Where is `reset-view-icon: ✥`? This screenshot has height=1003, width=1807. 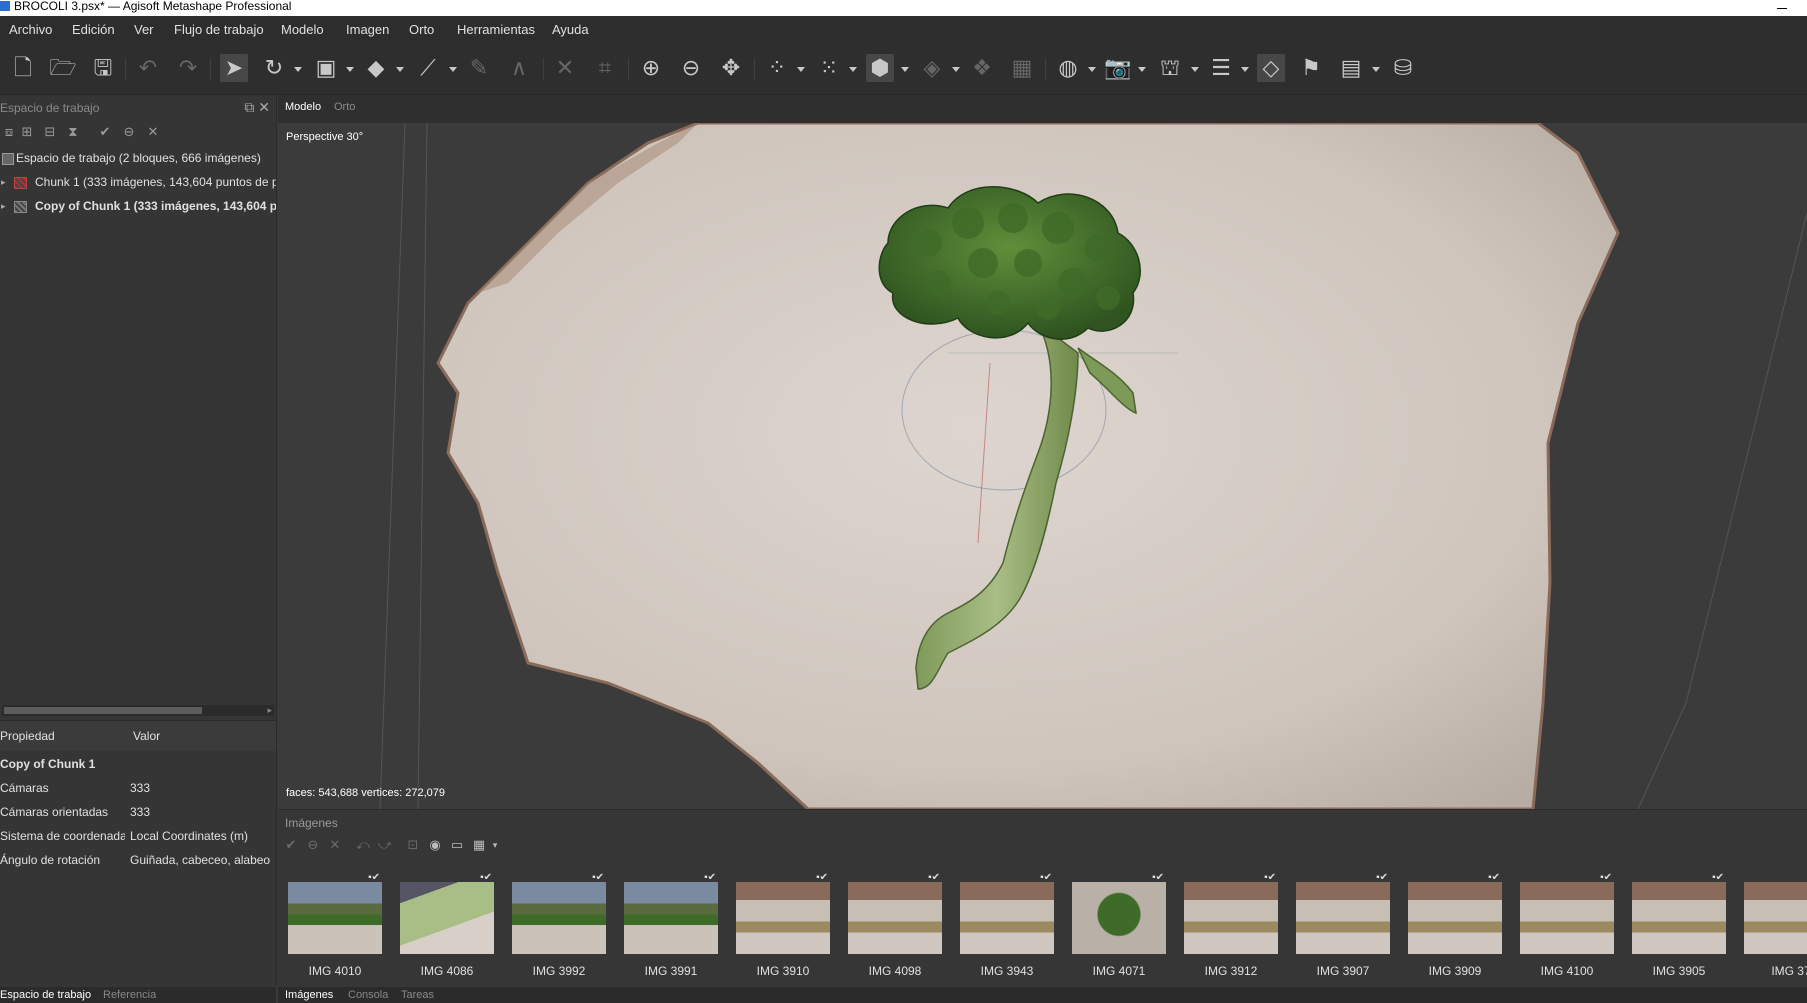
reset-view-icon: ✥ is located at coordinates (731, 68).